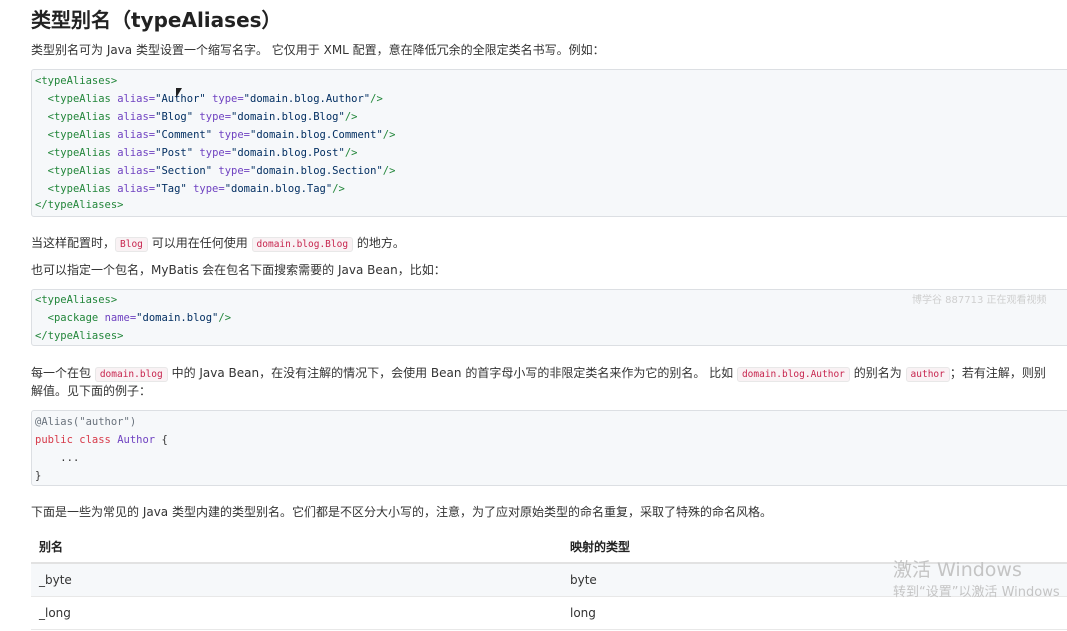 The width and height of the screenshot is (1067, 631). What do you see at coordinates (288, 117) in the screenshot?
I see `type-value: domain.blog.Blog` at bounding box center [288, 117].